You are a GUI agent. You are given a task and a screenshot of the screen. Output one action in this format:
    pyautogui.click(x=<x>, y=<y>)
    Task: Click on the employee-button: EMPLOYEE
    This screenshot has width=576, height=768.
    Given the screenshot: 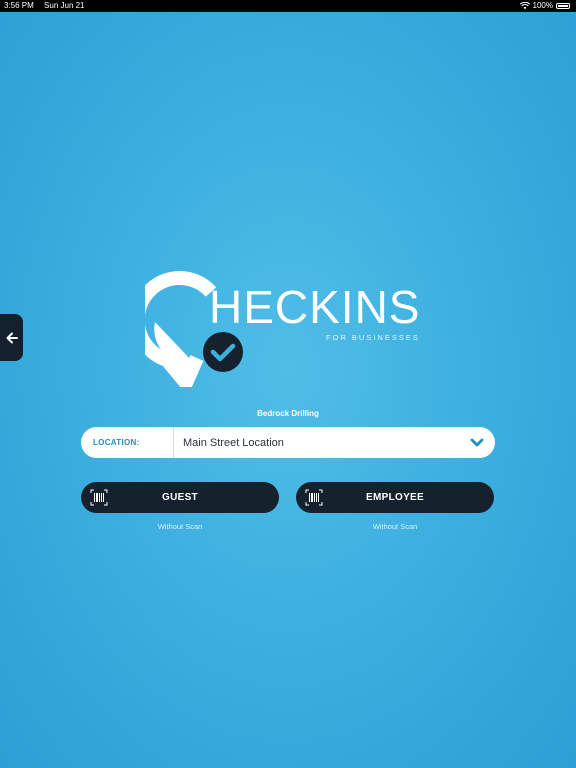 What is the action you would take?
    pyautogui.click(x=395, y=497)
    